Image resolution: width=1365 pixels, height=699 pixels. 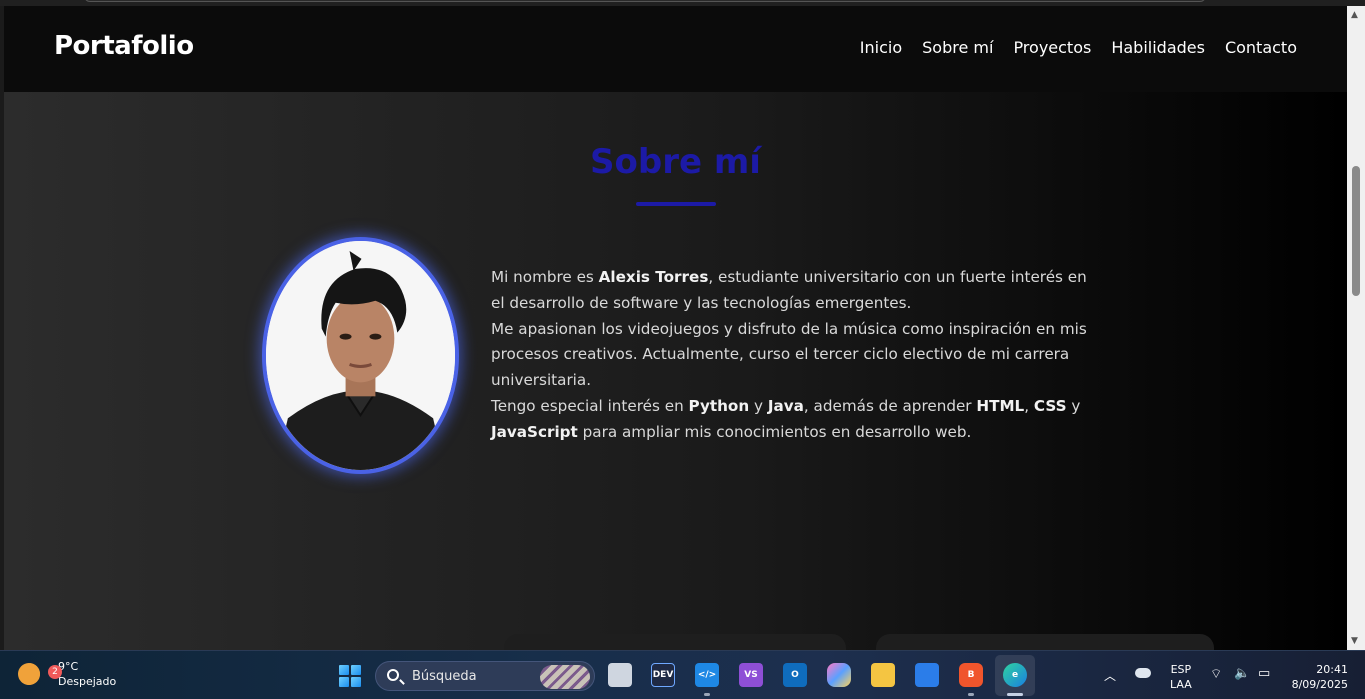 I want to click on weather-widget: 2 9°C Despejado, so click(x=67, y=674).